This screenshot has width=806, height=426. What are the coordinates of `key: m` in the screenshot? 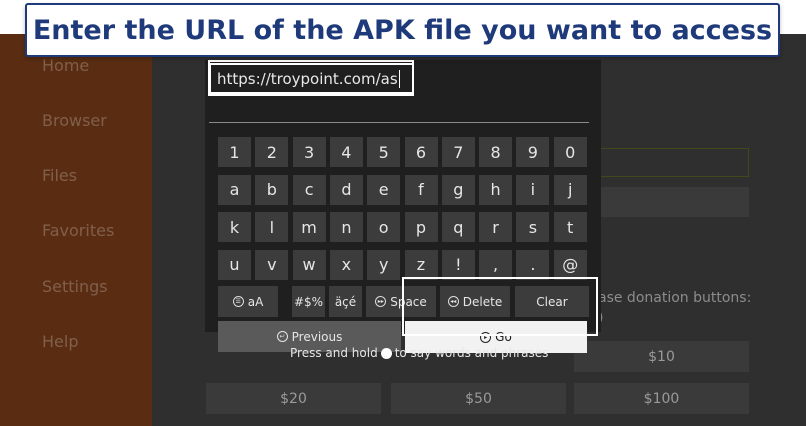 It's located at (309, 227).